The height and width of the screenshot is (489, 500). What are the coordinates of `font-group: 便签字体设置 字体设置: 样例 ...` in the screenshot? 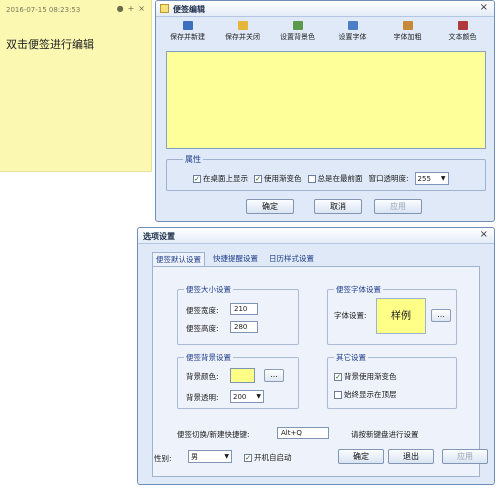 It's located at (392, 314).